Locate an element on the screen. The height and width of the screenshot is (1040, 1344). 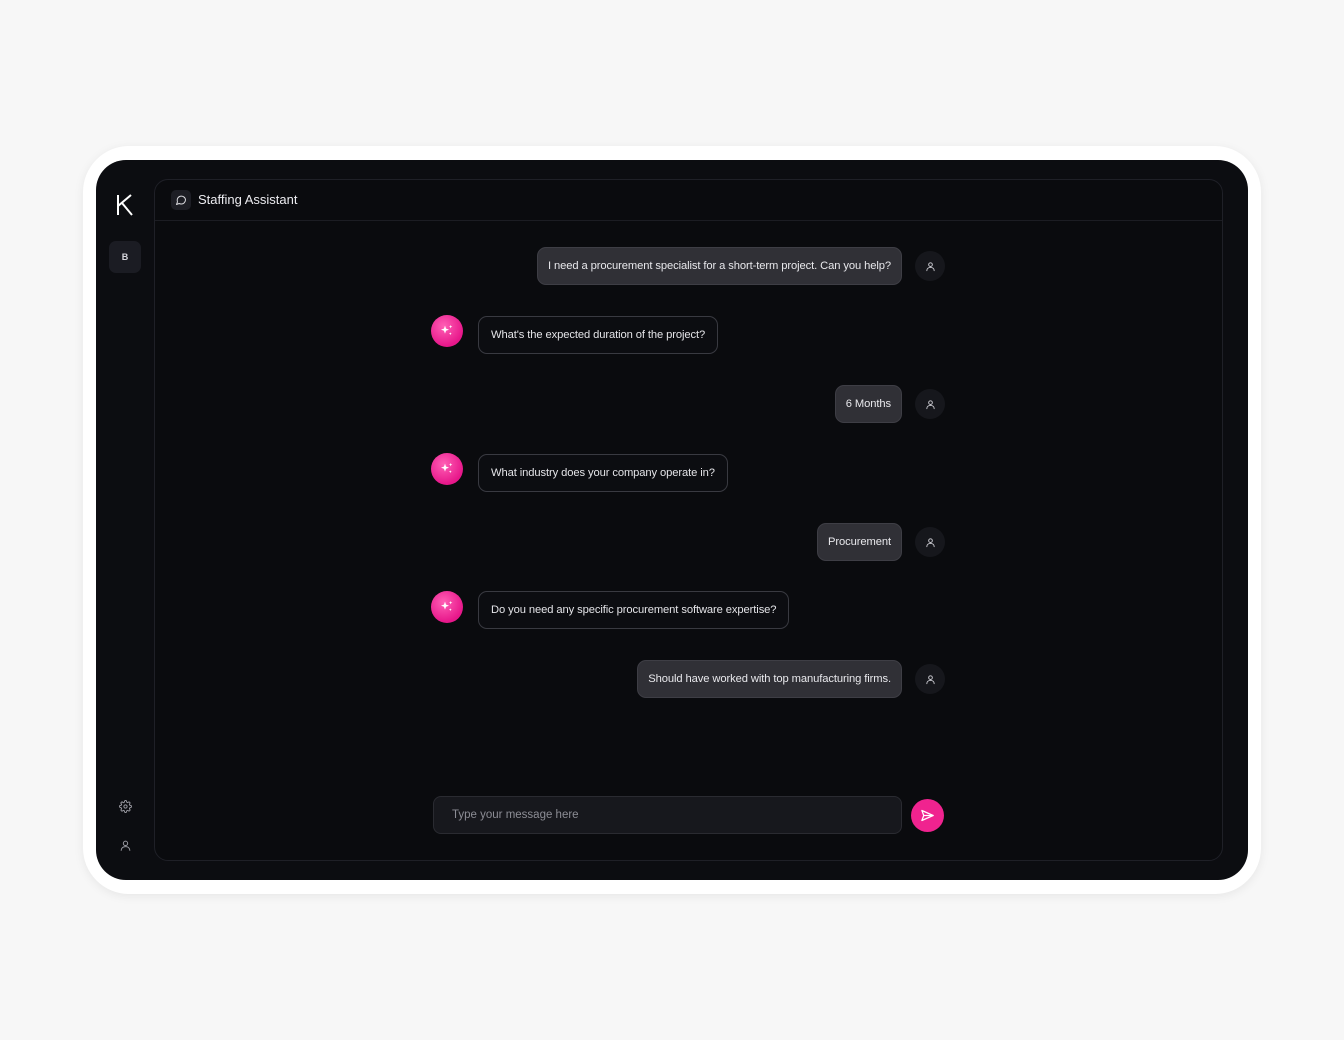
chat-header: Staffing Assistant is located at coordinates (688, 200).